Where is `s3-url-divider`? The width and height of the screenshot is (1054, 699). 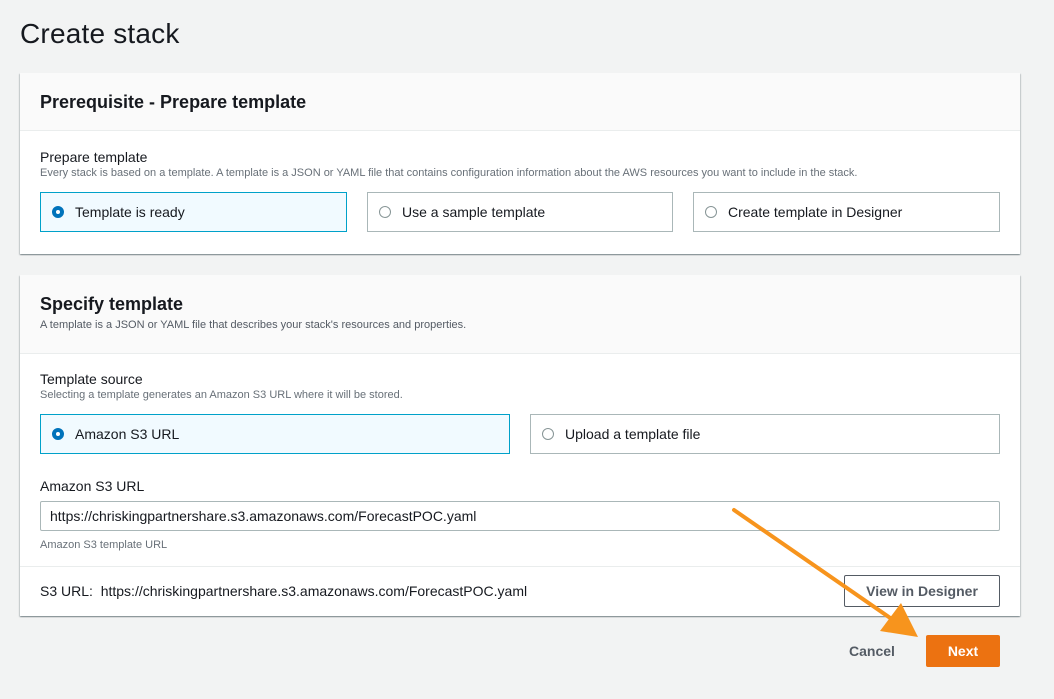 s3-url-divider is located at coordinates (520, 566).